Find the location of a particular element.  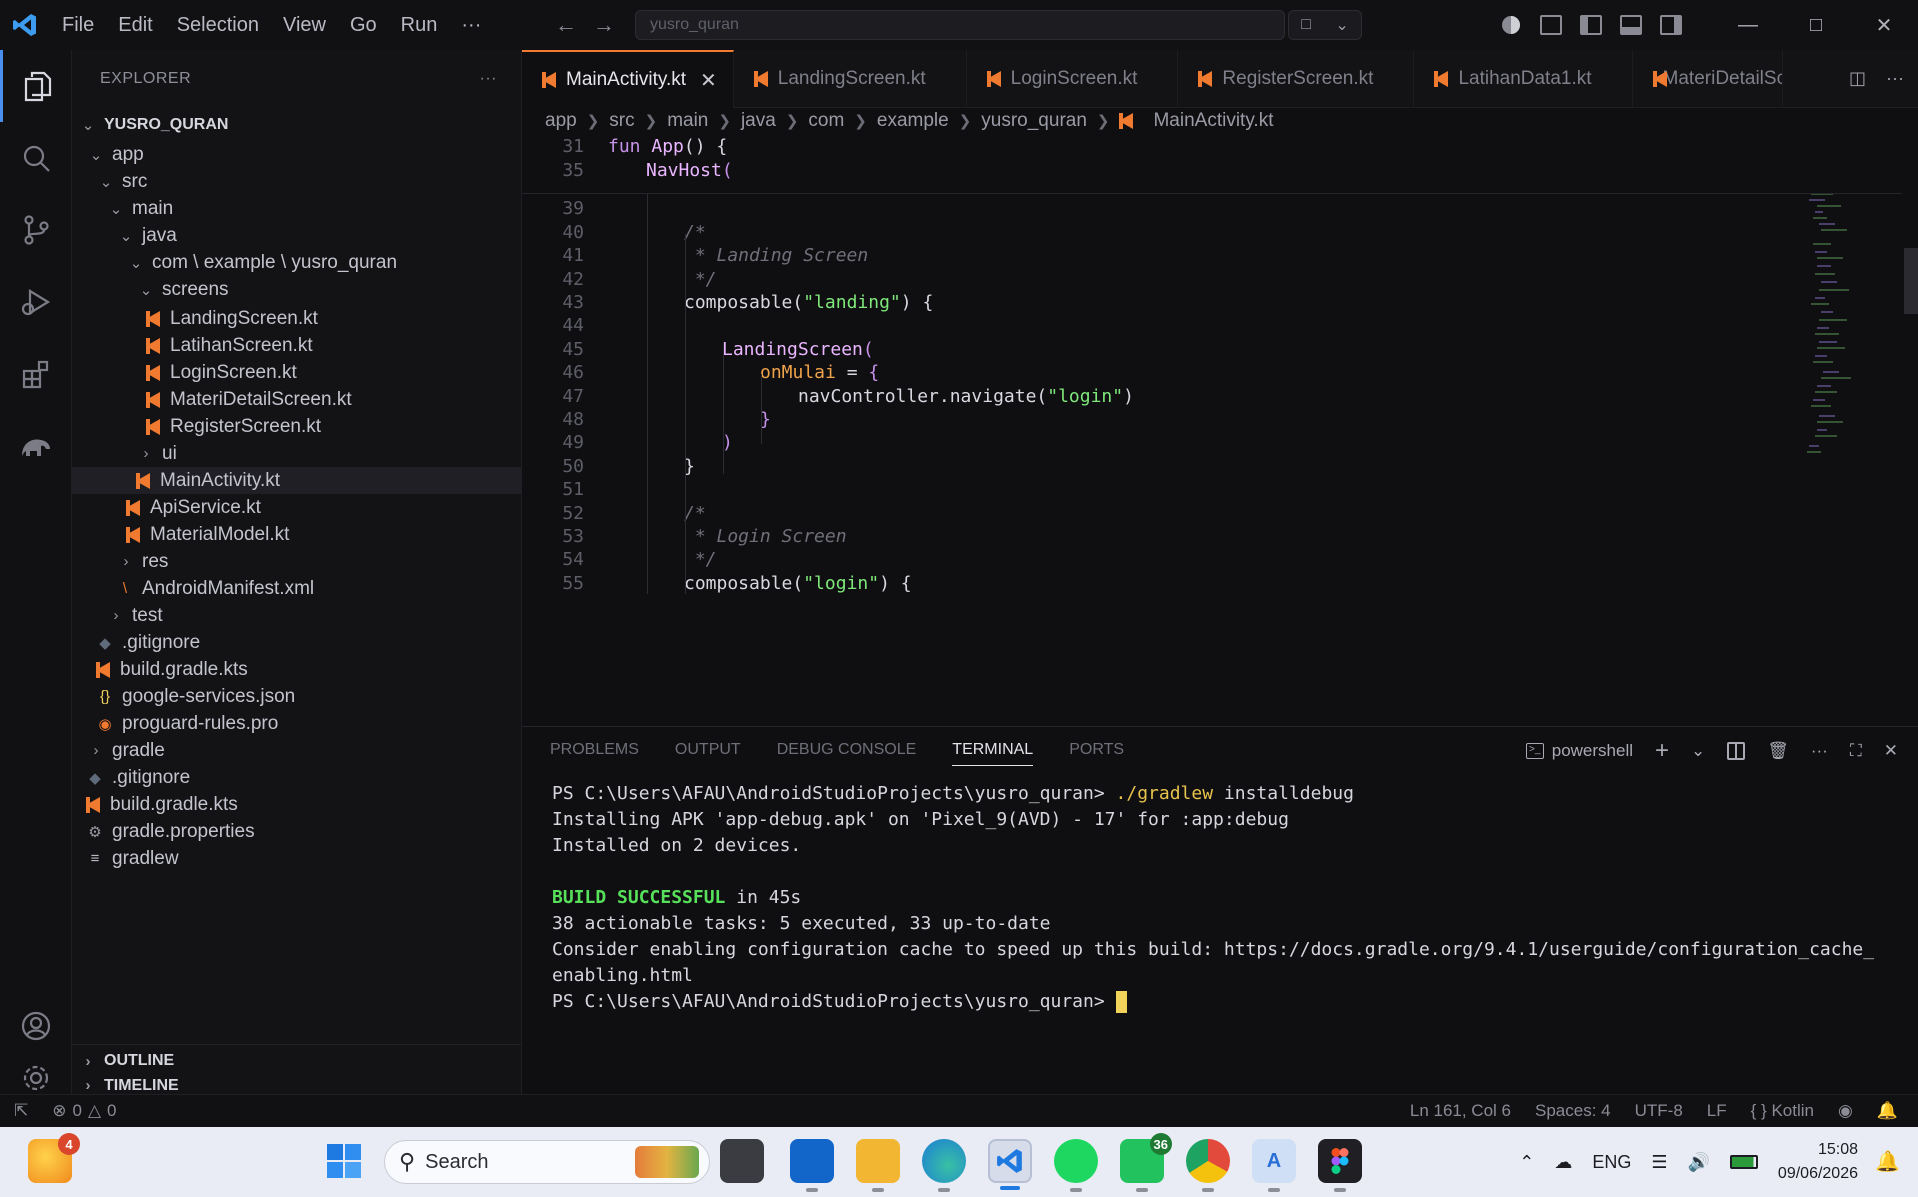

toggle-secondary-sidebar-icon is located at coordinates (1671, 25).